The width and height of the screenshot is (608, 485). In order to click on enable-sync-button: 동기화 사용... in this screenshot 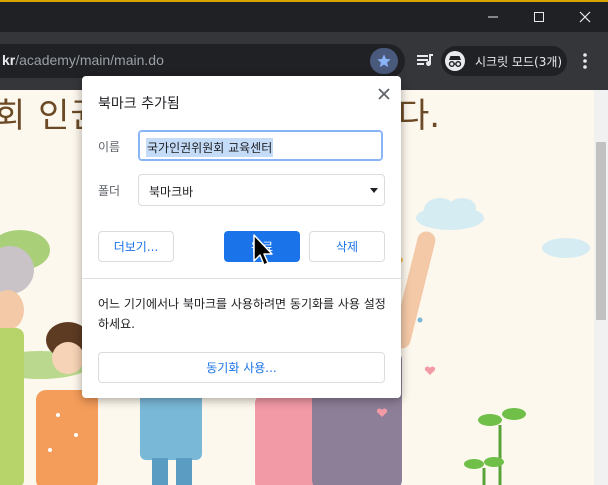, I will do `click(241, 367)`.